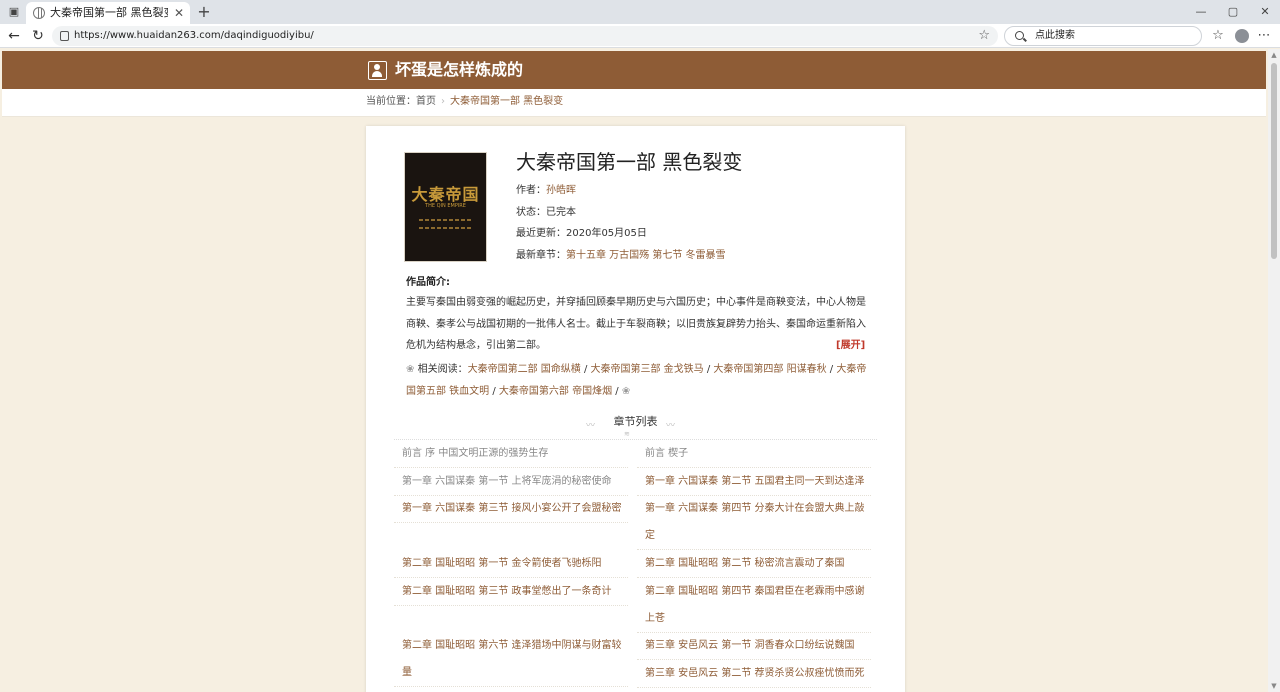 The image size is (1280, 692). I want to click on tab-title: 大秦帝国第一部 黑色裂变全文阅读, so click(109, 12).